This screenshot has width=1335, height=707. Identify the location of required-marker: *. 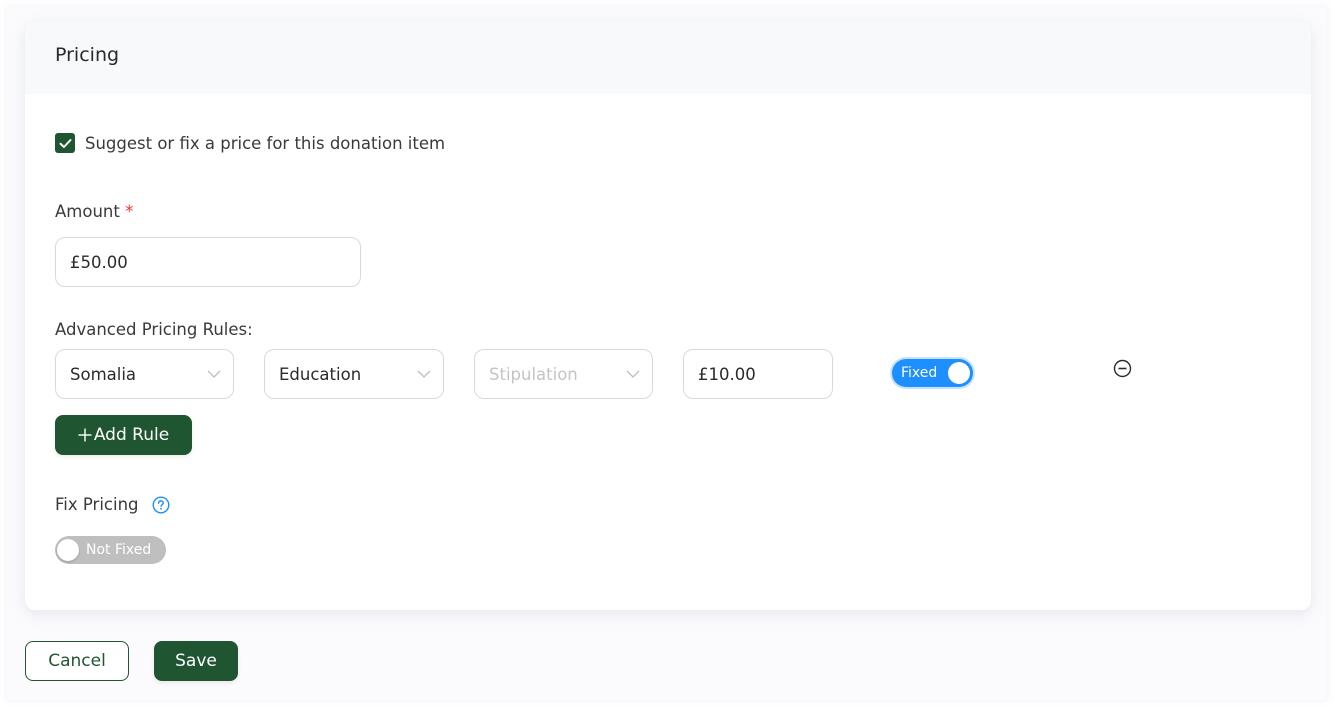
(129, 211).